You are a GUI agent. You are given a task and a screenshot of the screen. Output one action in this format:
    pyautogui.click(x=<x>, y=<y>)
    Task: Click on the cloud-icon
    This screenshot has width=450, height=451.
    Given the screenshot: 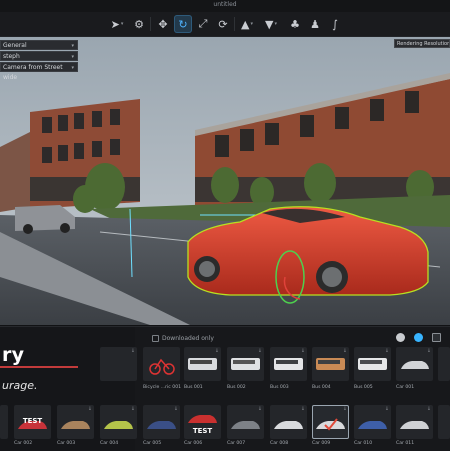 What is the action you would take?
    pyautogui.click(x=418, y=337)
    